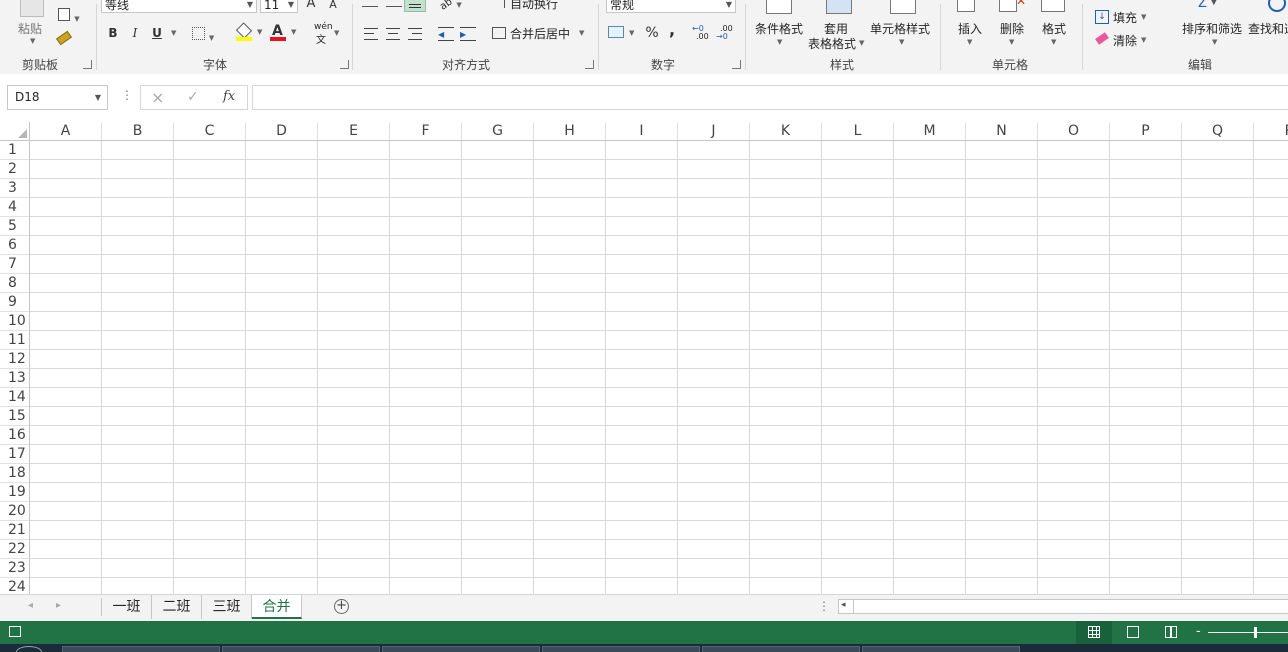  I want to click on number-dialog-launcher, so click(736, 64).